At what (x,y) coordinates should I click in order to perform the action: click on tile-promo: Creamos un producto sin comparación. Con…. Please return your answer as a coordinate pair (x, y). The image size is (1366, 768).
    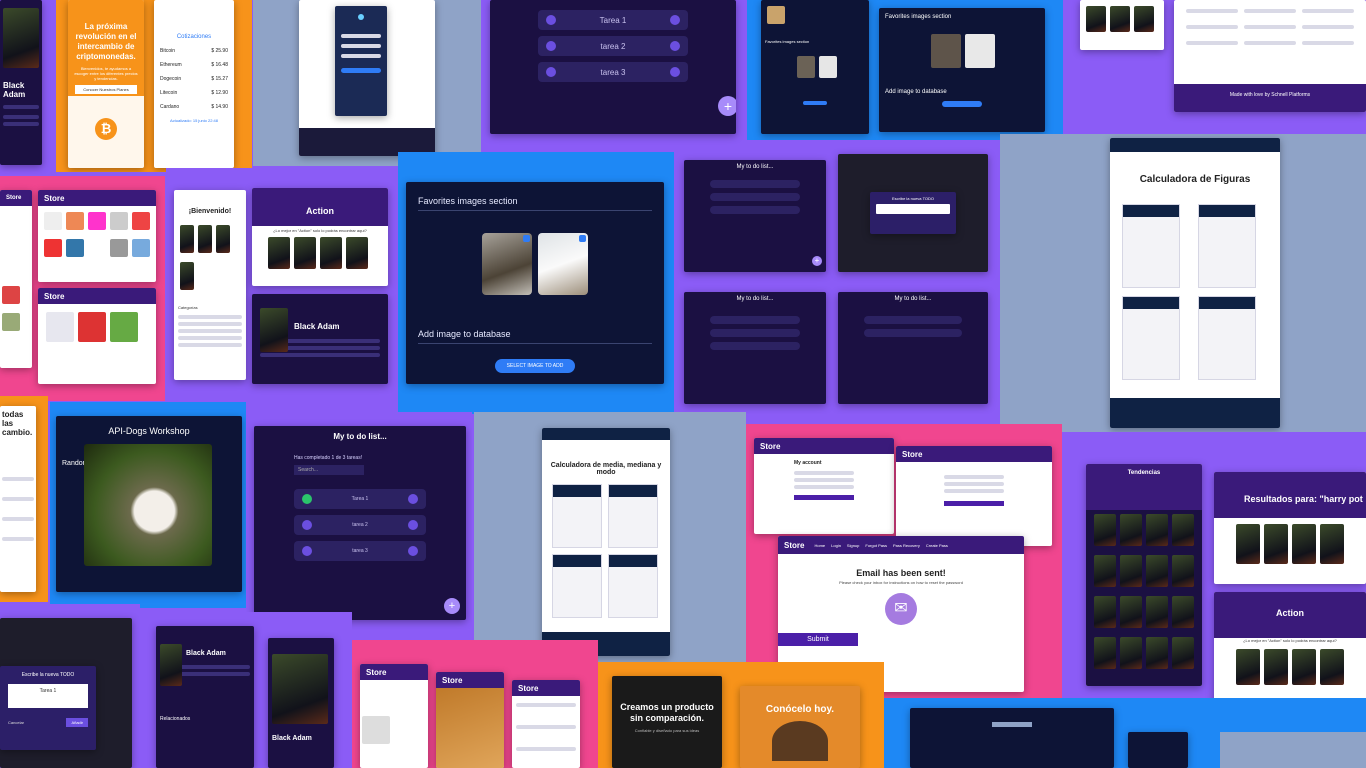
    Looking at the image, I should click on (741, 715).